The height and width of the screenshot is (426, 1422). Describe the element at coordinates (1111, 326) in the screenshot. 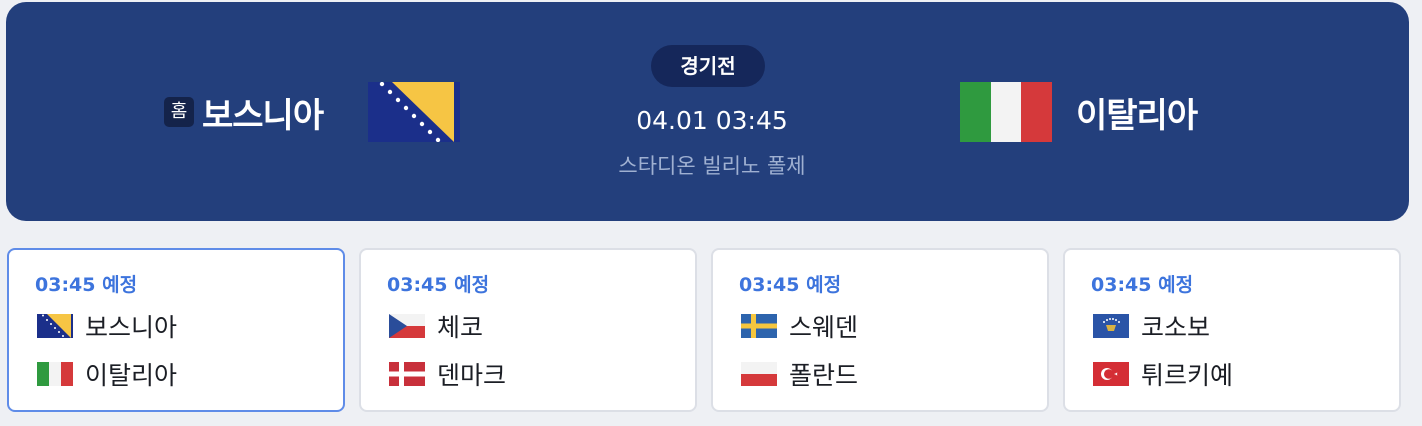

I see `kosovo-flag-icon` at that location.